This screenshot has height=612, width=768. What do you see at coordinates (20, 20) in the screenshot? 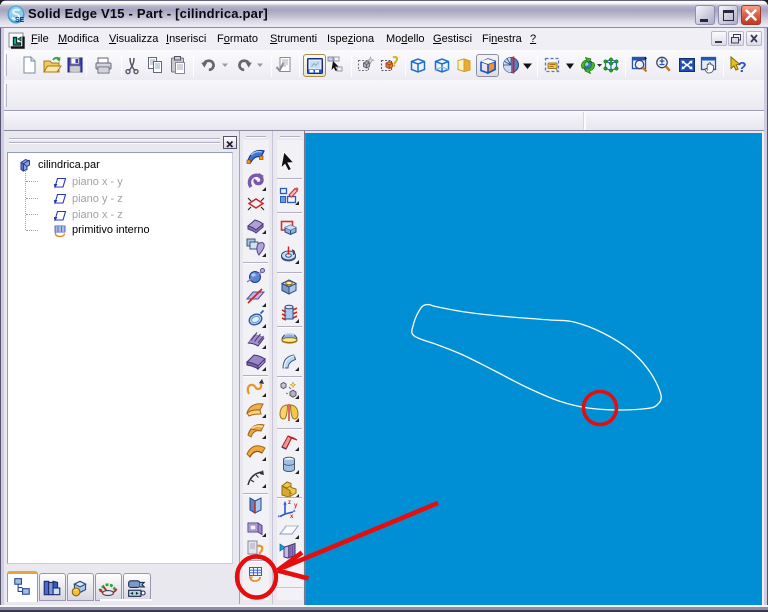
I see `svg-text: SE` at bounding box center [20, 20].